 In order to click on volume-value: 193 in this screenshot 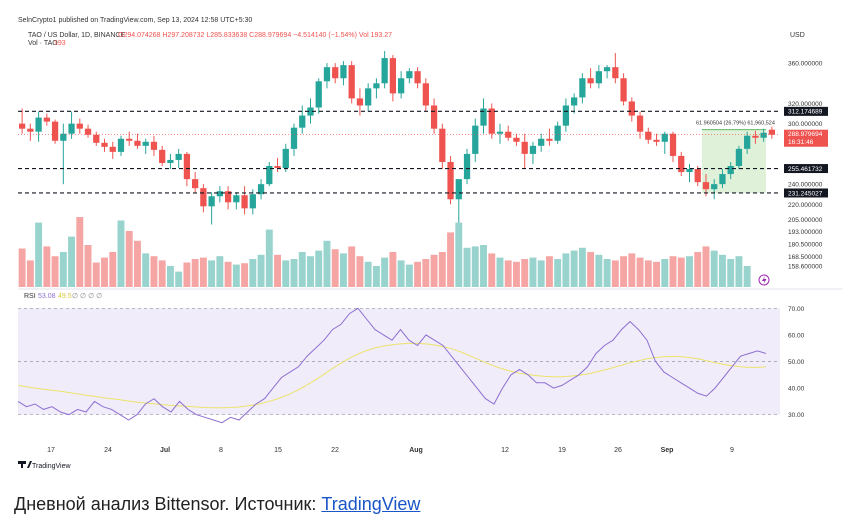, I will do `click(60, 43)`.